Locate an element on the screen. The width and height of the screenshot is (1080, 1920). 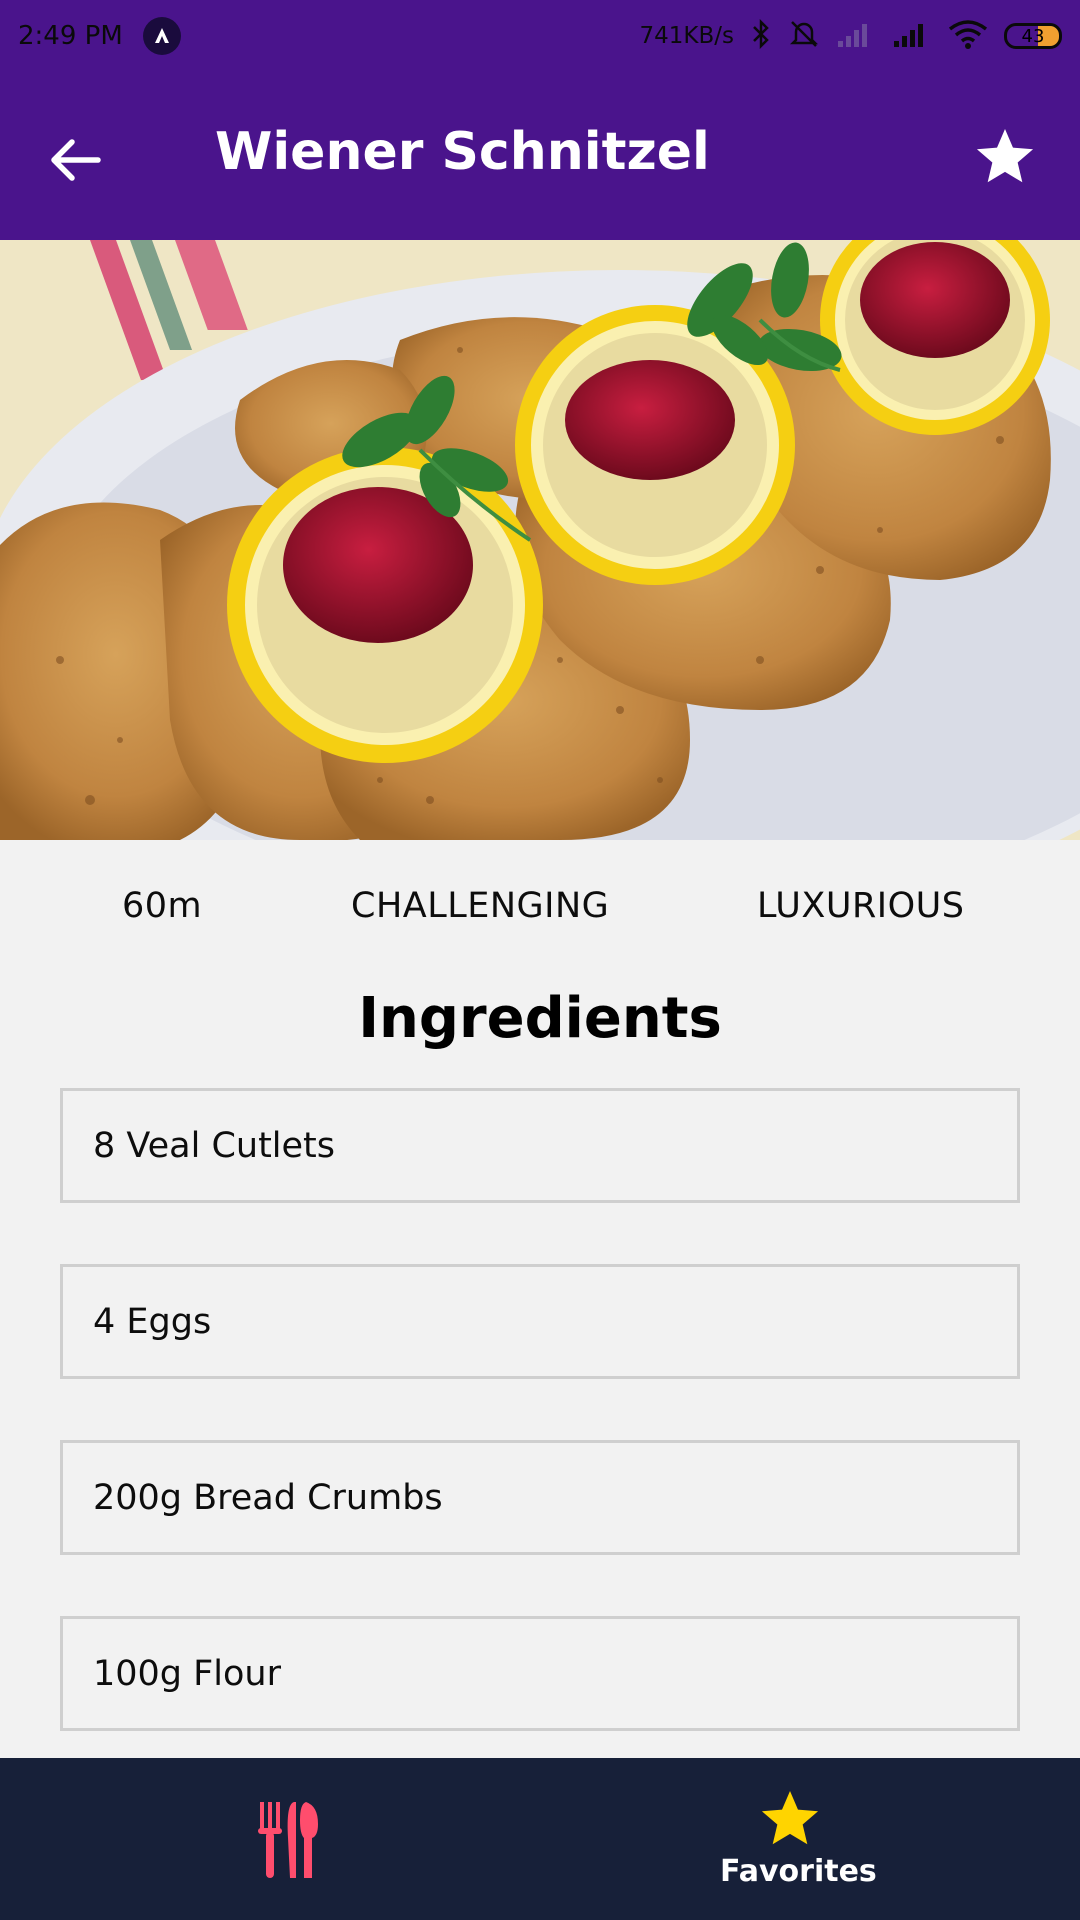
favorites-star-icon is located at coordinates (790, 1819).